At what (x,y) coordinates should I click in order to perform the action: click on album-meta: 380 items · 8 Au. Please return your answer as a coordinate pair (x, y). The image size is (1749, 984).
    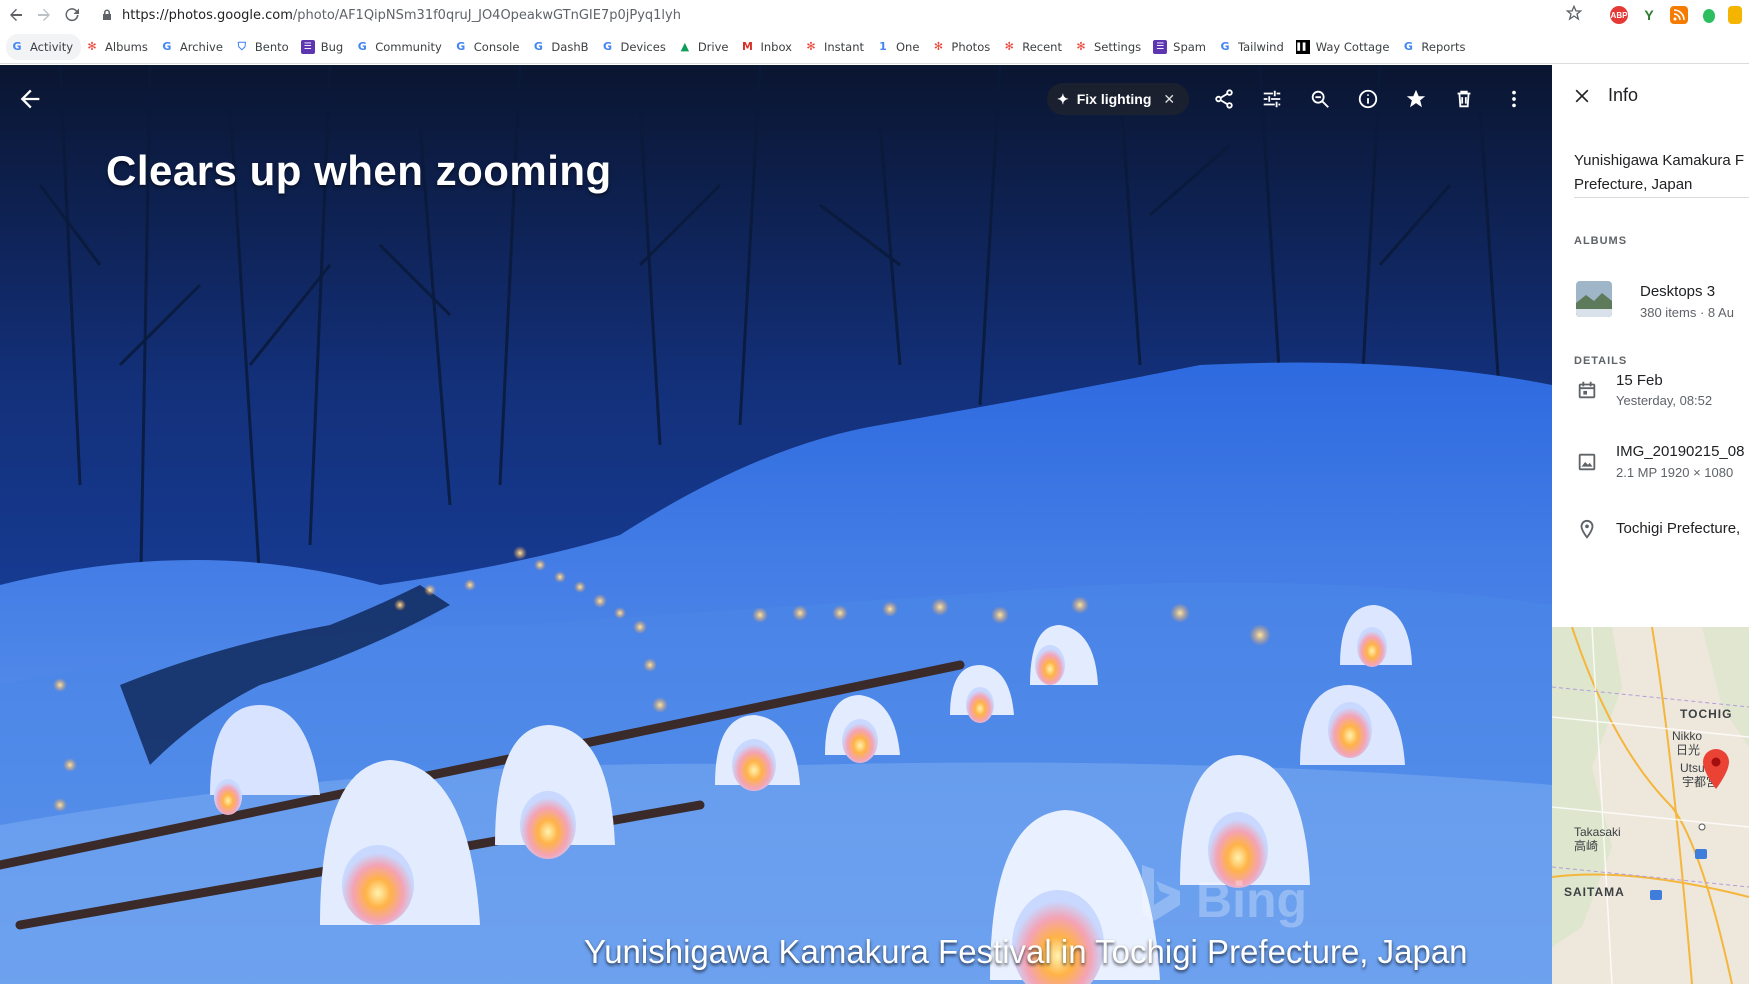
    Looking at the image, I should click on (1687, 312).